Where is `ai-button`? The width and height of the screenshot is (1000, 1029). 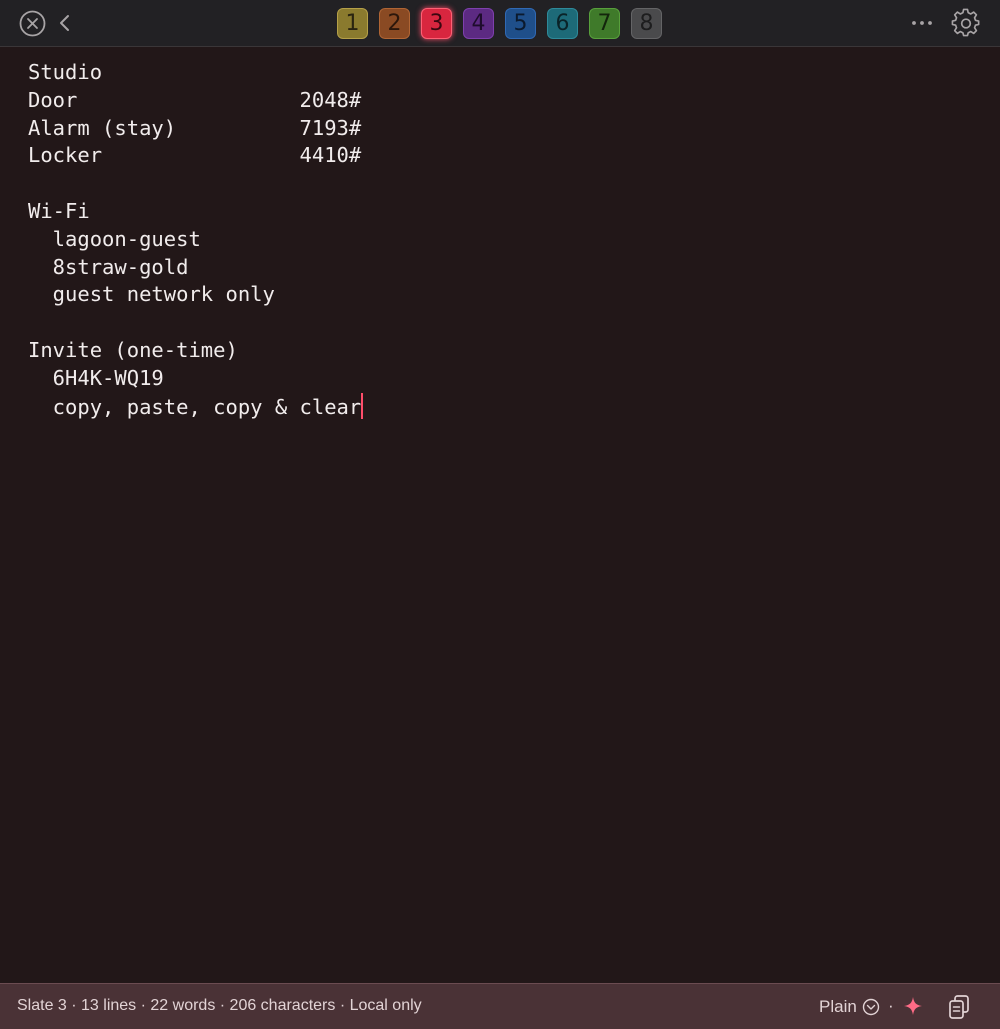
ai-button is located at coordinates (913, 1008).